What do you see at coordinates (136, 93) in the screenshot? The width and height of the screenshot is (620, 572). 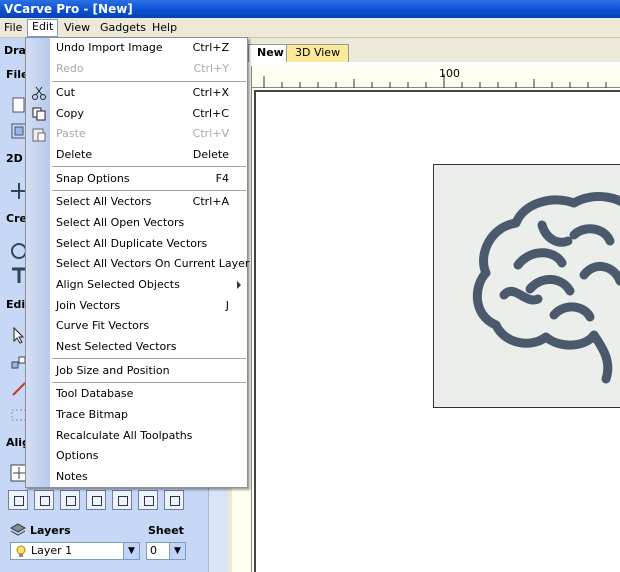 I see `menu-item-cut: Cut Ctrl+X` at bounding box center [136, 93].